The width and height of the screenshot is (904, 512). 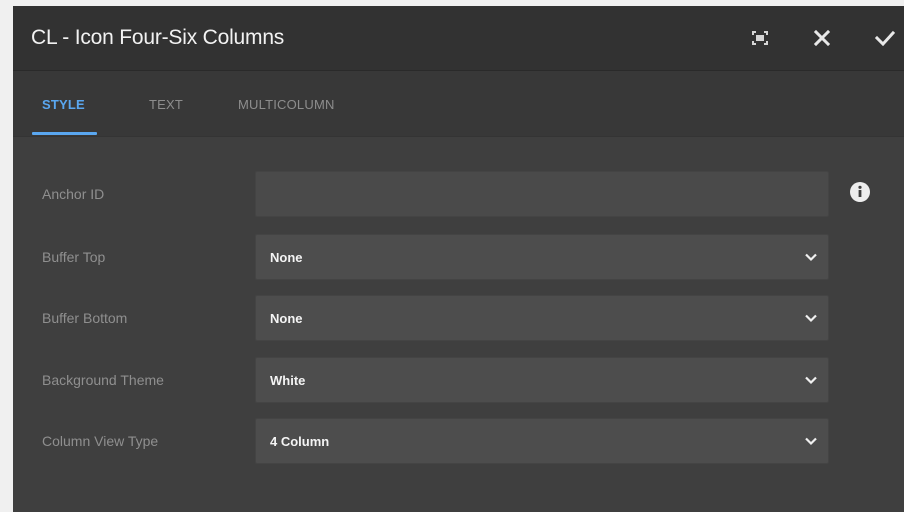 I want to click on background-theme-row: Background Theme White, so click(x=458, y=381).